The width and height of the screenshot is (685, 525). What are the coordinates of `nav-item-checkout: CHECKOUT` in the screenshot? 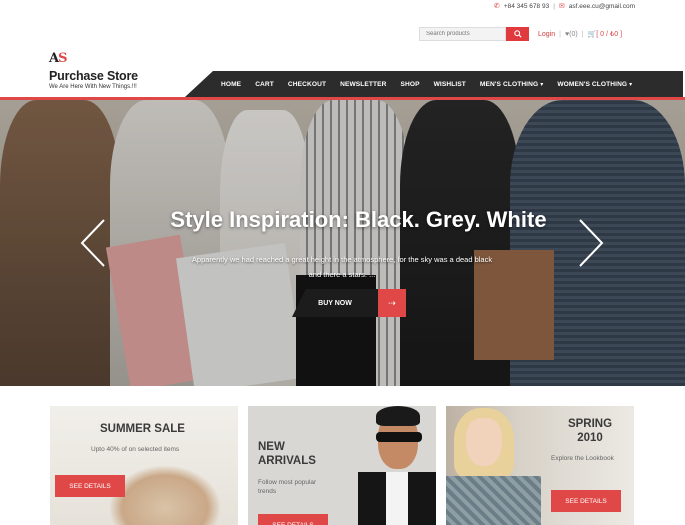 It's located at (307, 84).